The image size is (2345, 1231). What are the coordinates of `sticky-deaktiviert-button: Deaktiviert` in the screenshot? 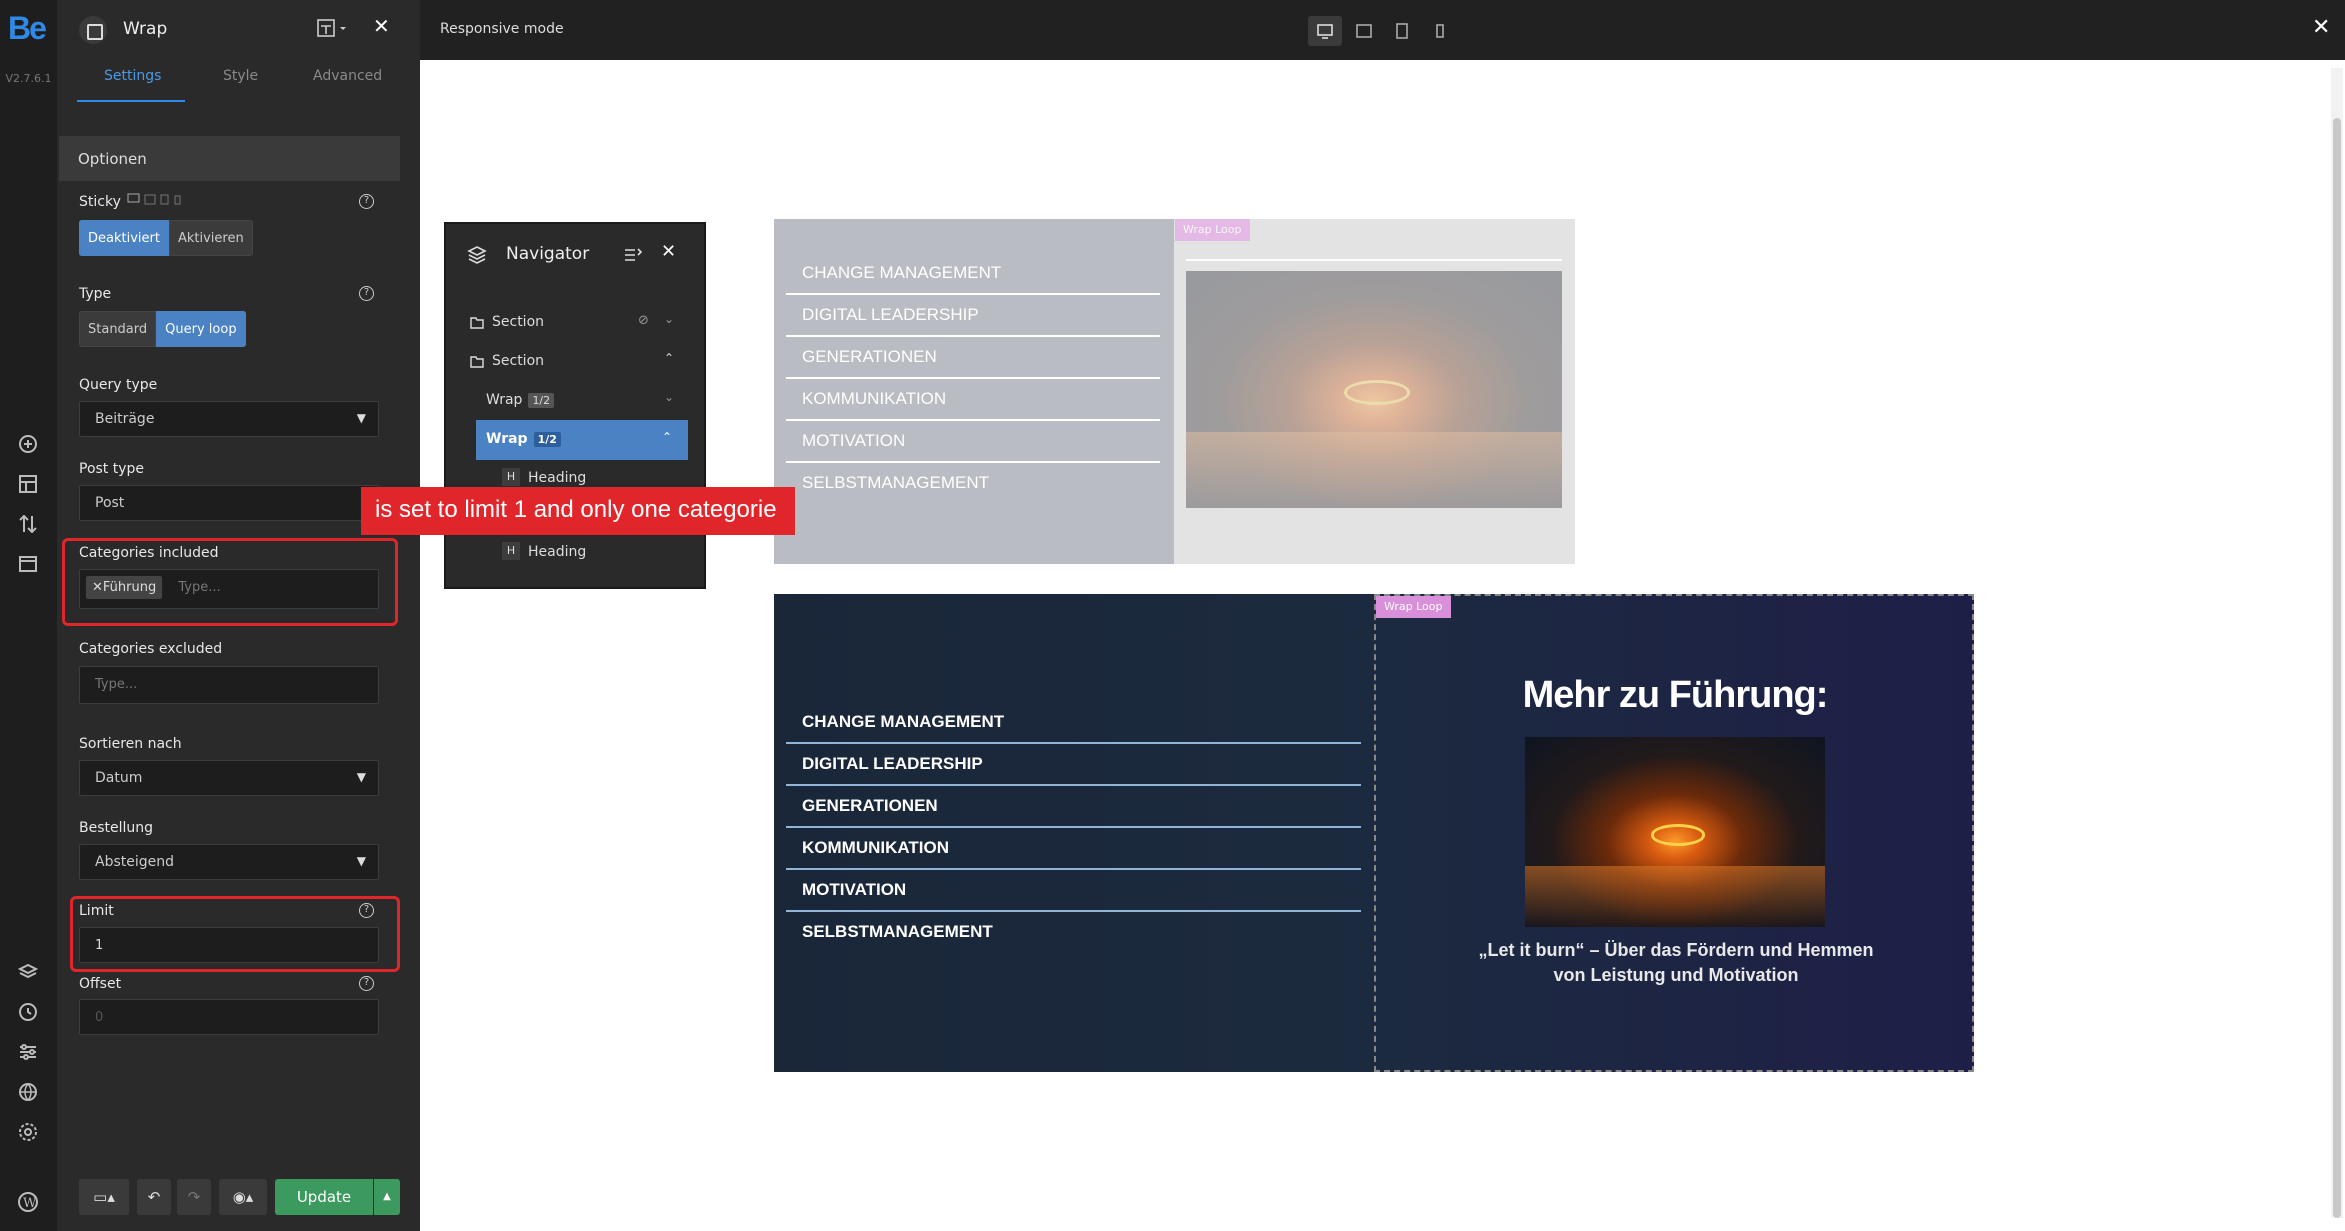 It's located at (124, 238).